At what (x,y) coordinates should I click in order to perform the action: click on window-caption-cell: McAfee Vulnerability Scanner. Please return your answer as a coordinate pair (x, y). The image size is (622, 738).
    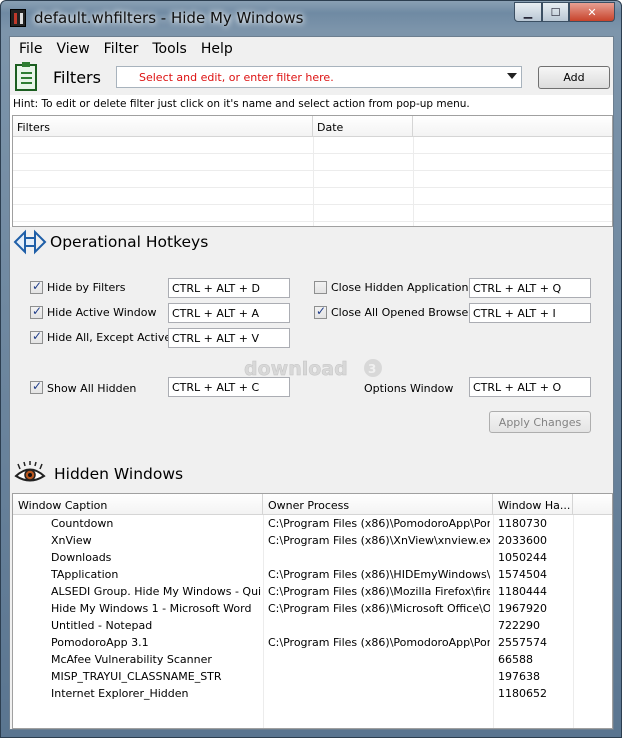
    Looking at the image, I should click on (131, 659).